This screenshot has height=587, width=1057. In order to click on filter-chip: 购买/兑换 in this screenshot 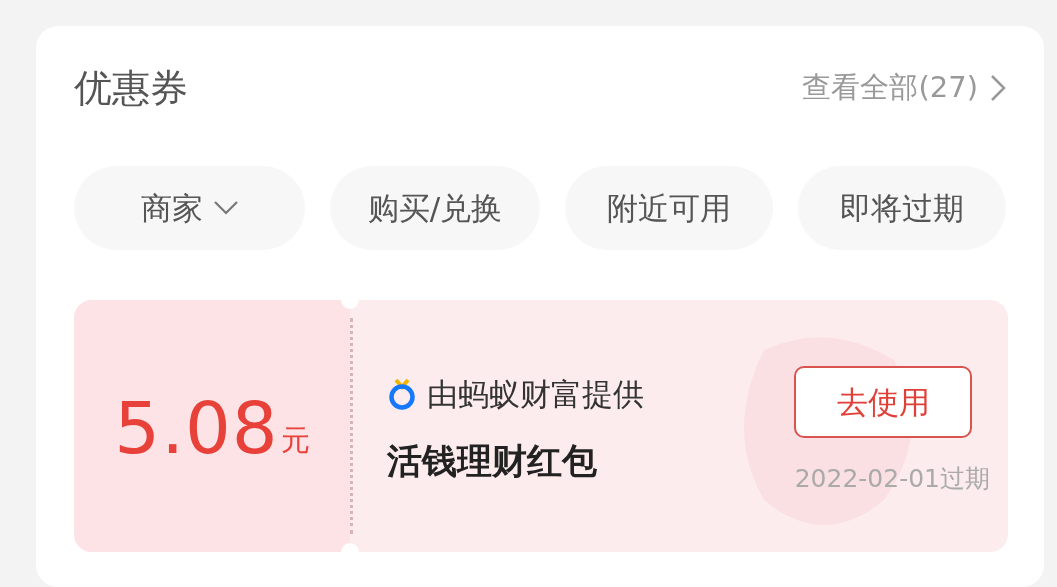, I will do `click(435, 208)`.